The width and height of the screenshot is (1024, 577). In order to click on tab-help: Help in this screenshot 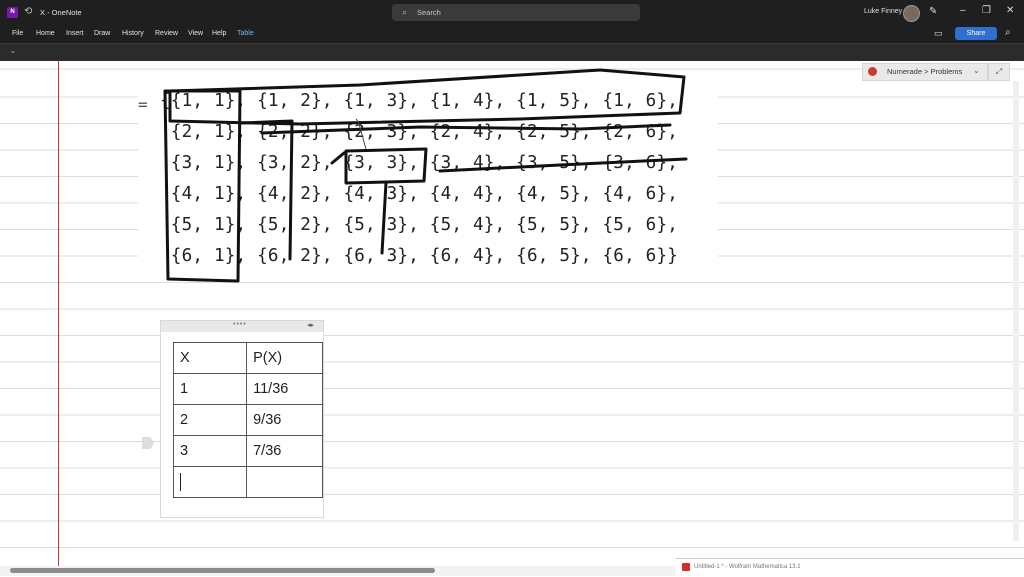, I will do `click(219, 33)`.